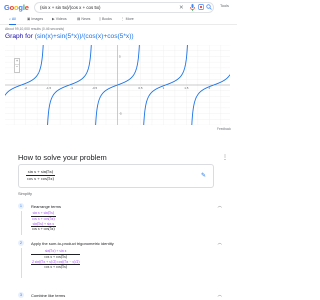  What do you see at coordinates (46, 206) in the screenshot?
I see `step-label: Rearrange terms` at bounding box center [46, 206].